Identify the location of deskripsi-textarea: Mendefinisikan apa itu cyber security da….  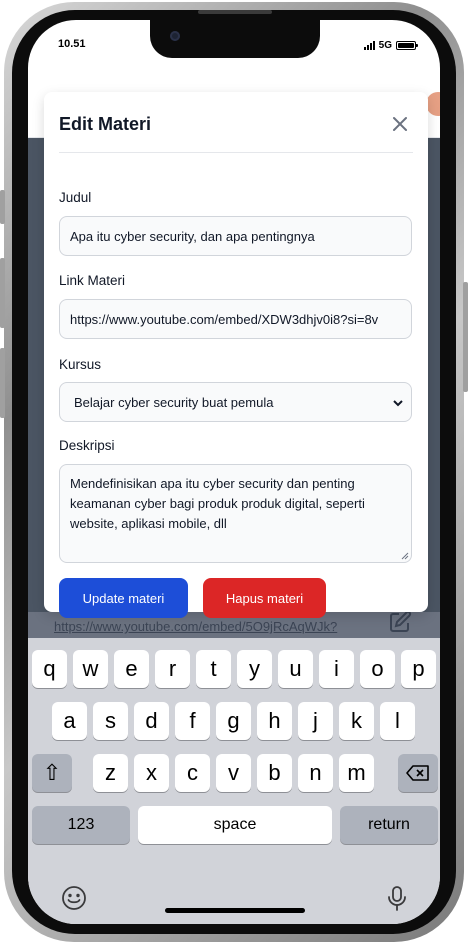
(235, 513).